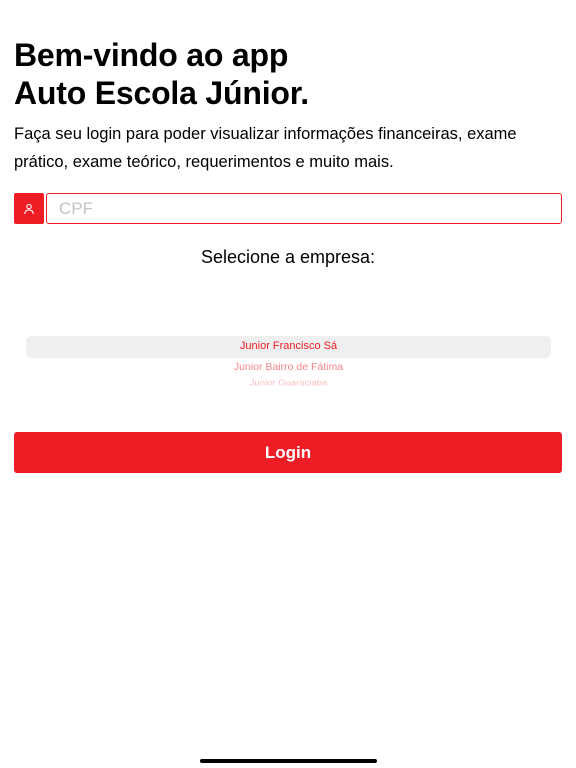 The image size is (576, 768). I want to click on login-button-label: Login, so click(288, 452).